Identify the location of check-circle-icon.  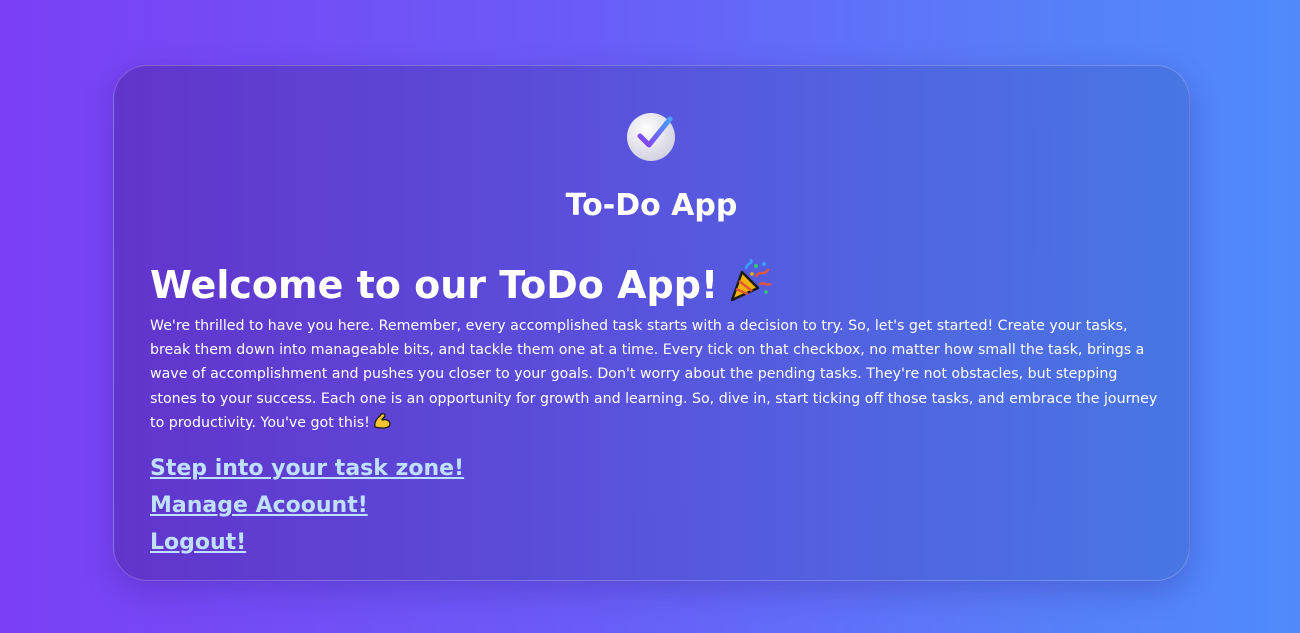
(652, 135).